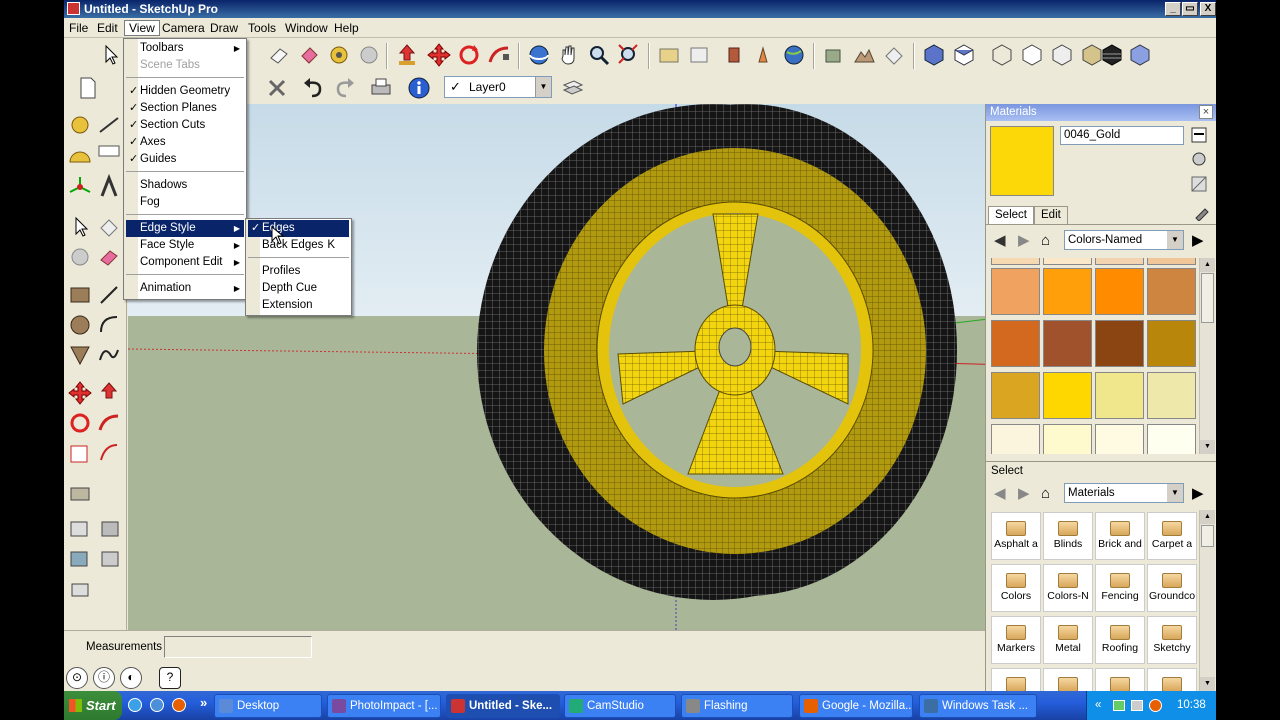  Describe the element at coordinates (1199, 159) in the screenshot. I see `create-material-icon` at that location.